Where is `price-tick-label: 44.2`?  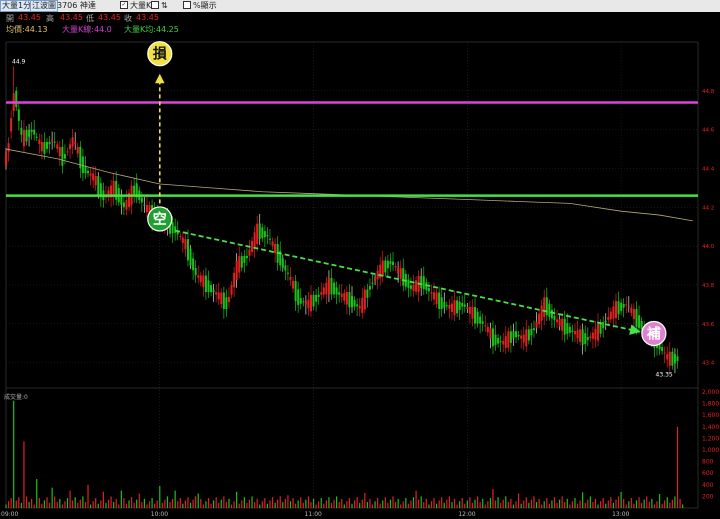 price-tick-label: 44.2 is located at coordinates (708, 208).